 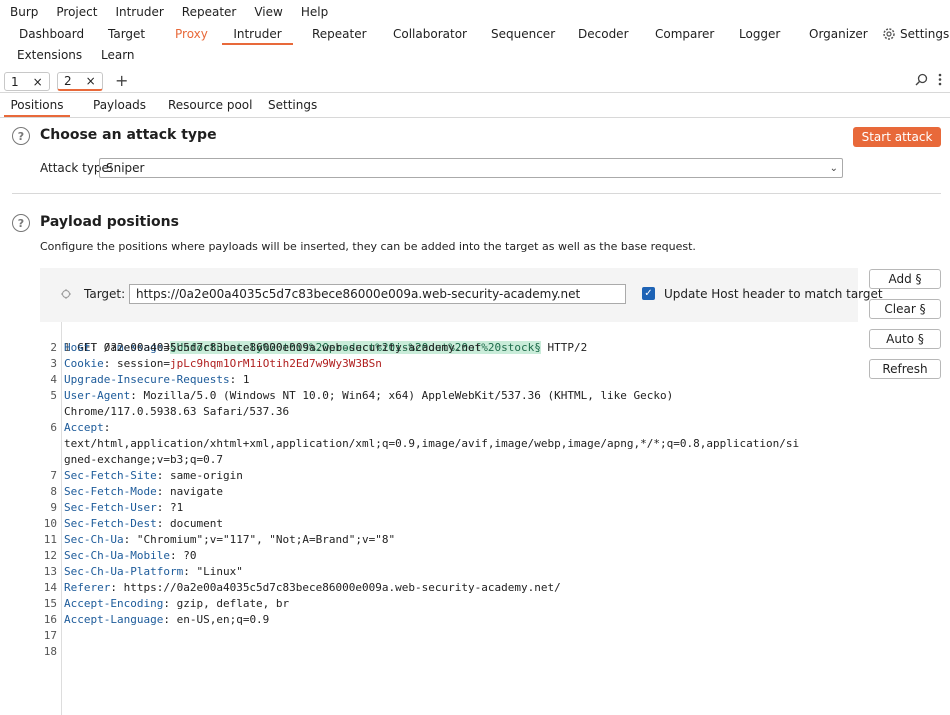 I want to click on header-name: Cookie, so click(x=84, y=363).